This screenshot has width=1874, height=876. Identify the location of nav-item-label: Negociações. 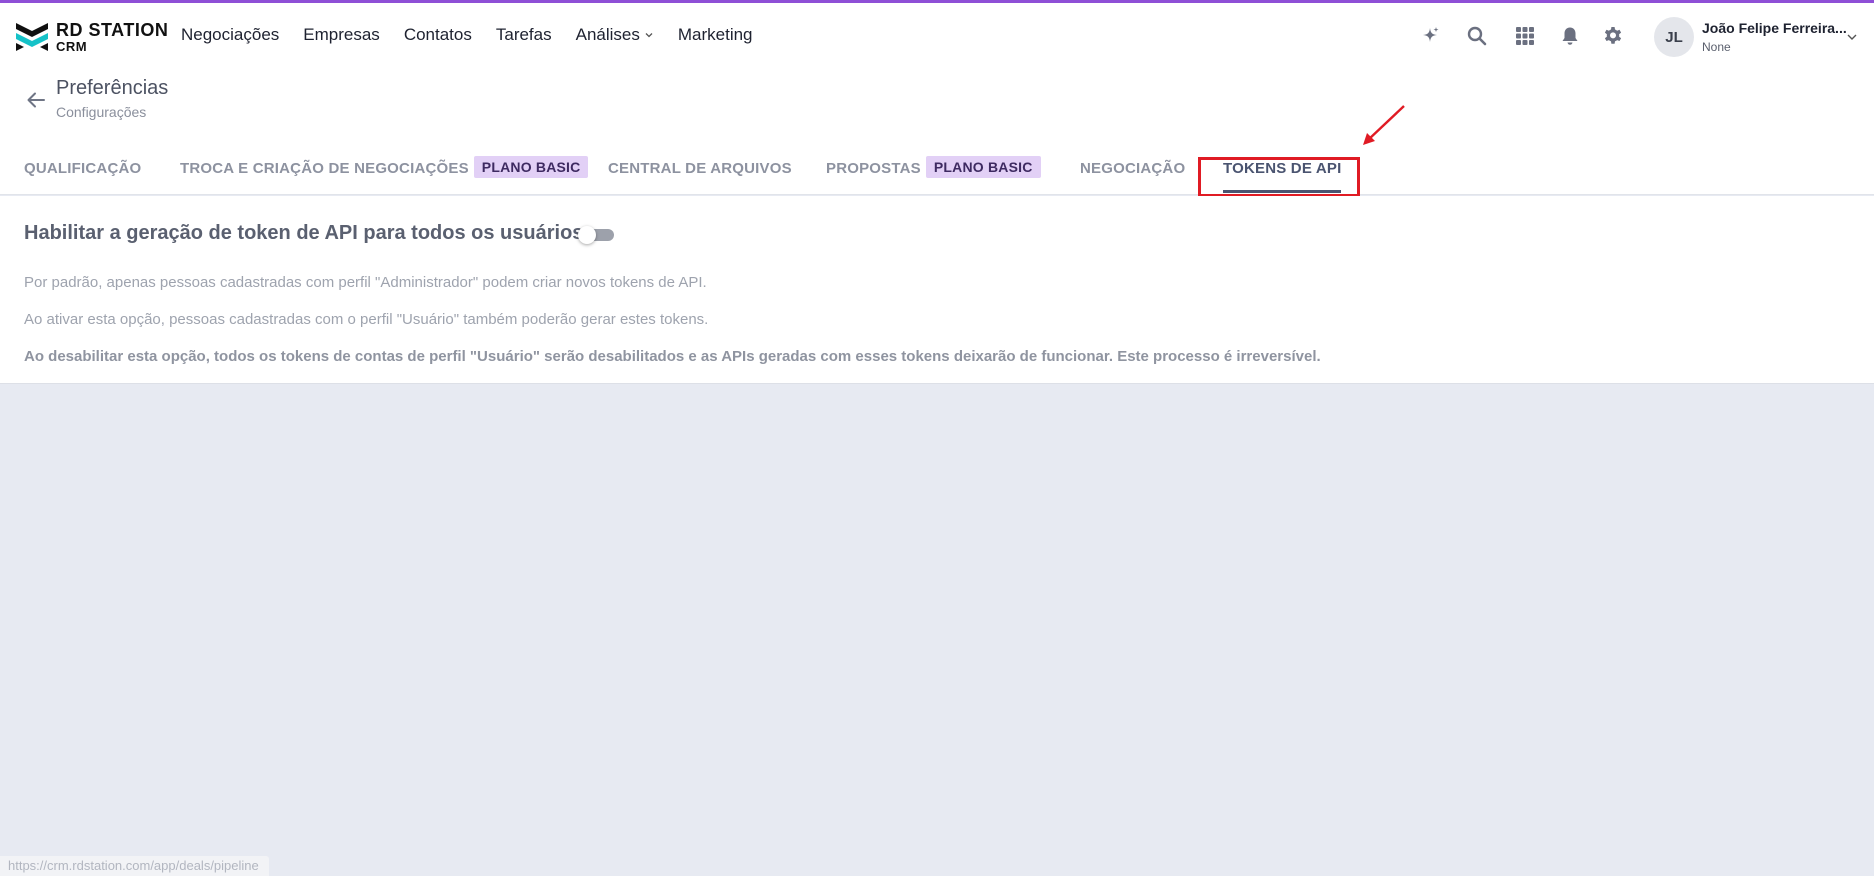
(230, 34).